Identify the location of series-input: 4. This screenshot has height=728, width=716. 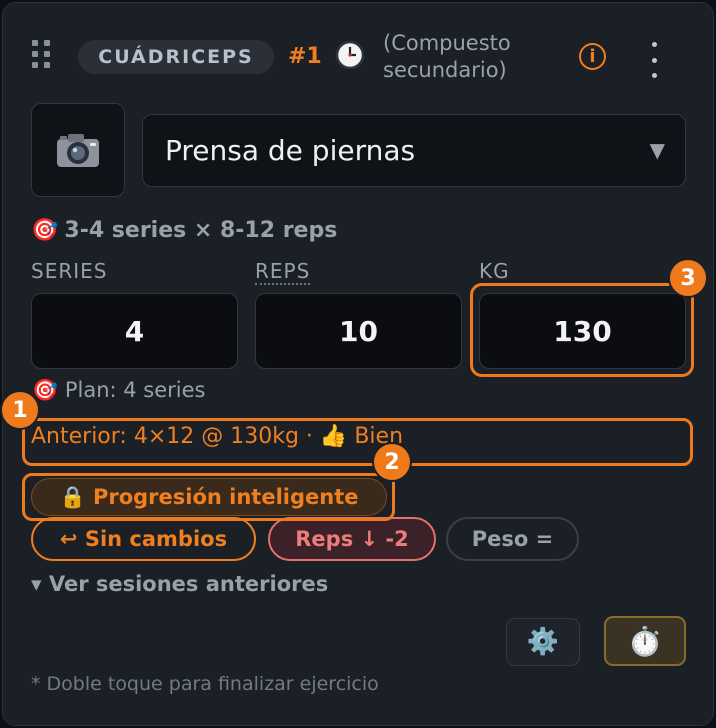
(134, 331).